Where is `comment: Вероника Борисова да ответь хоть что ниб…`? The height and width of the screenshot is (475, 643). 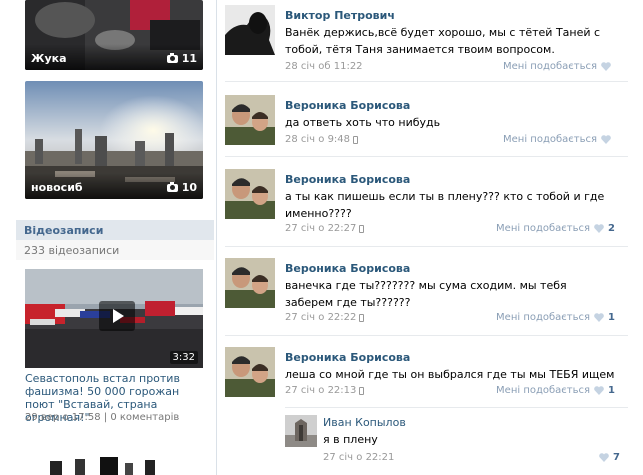
comment: Вероника Борисова да ответь хоть что ниб… is located at coordinates (425, 122).